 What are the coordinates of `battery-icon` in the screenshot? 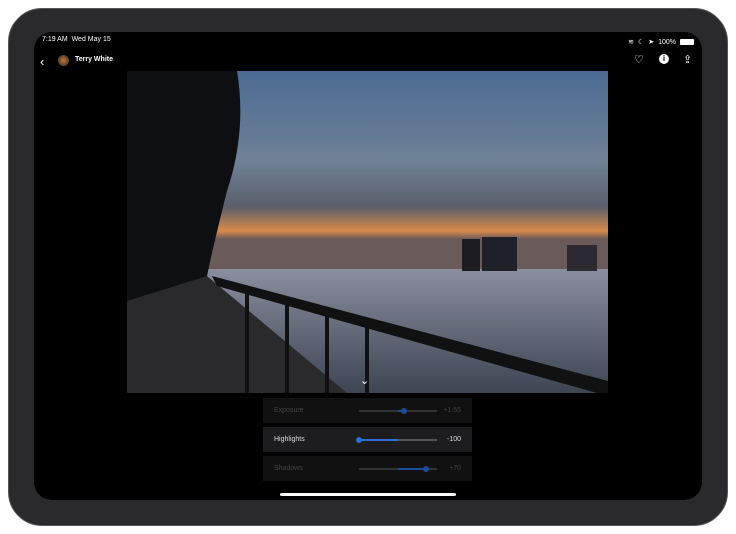 It's located at (687, 42).